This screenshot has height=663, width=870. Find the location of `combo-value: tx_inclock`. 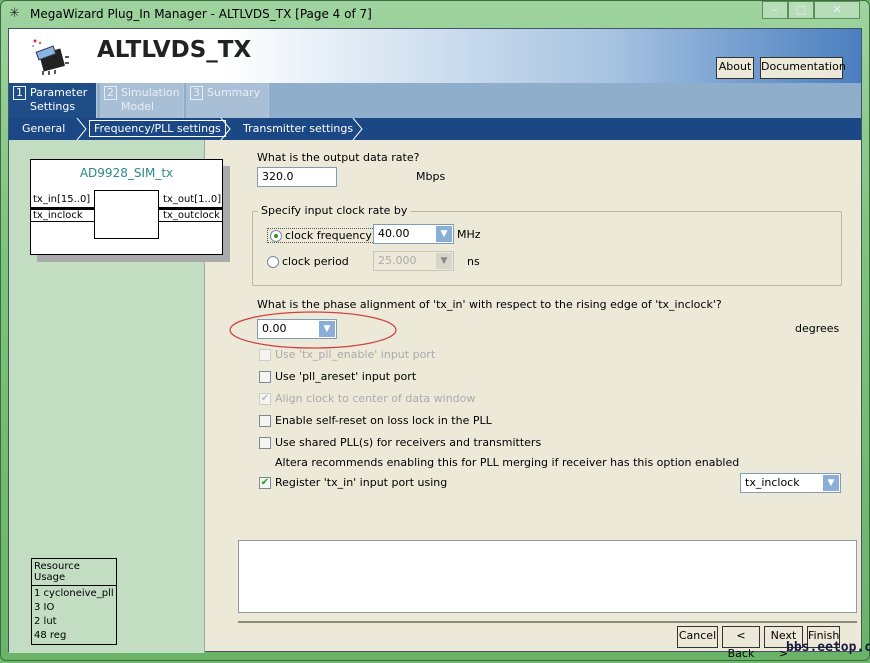

combo-value: tx_inclock is located at coordinates (772, 482).